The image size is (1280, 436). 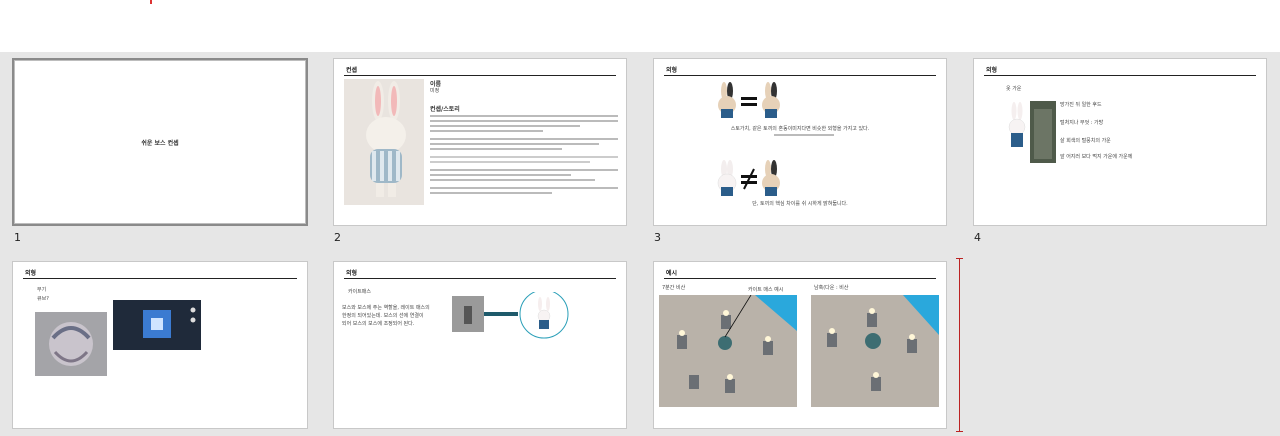 I want to click on slide6-text-1: 보스와 보스에 주는 역할을, 레이트 매스의, so click(x=386, y=308).